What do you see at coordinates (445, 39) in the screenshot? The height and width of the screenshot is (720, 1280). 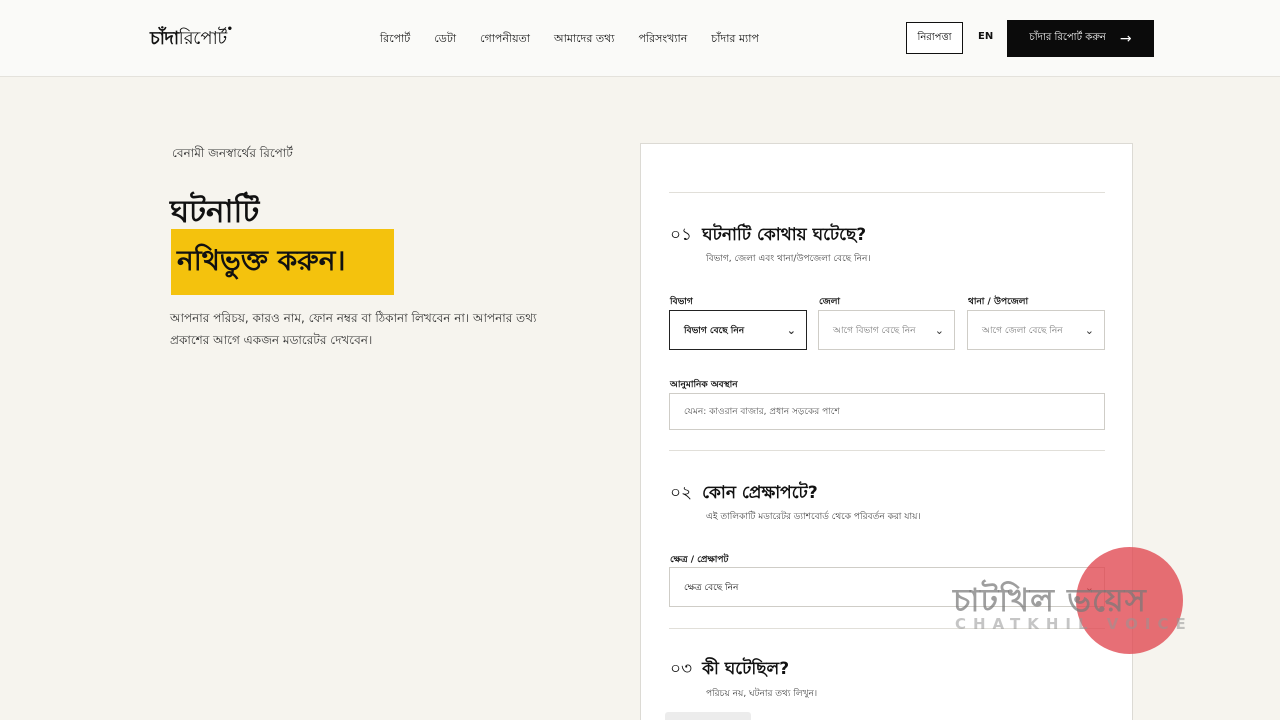 I see `nav-item-data: ডেটা` at bounding box center [445, 39].